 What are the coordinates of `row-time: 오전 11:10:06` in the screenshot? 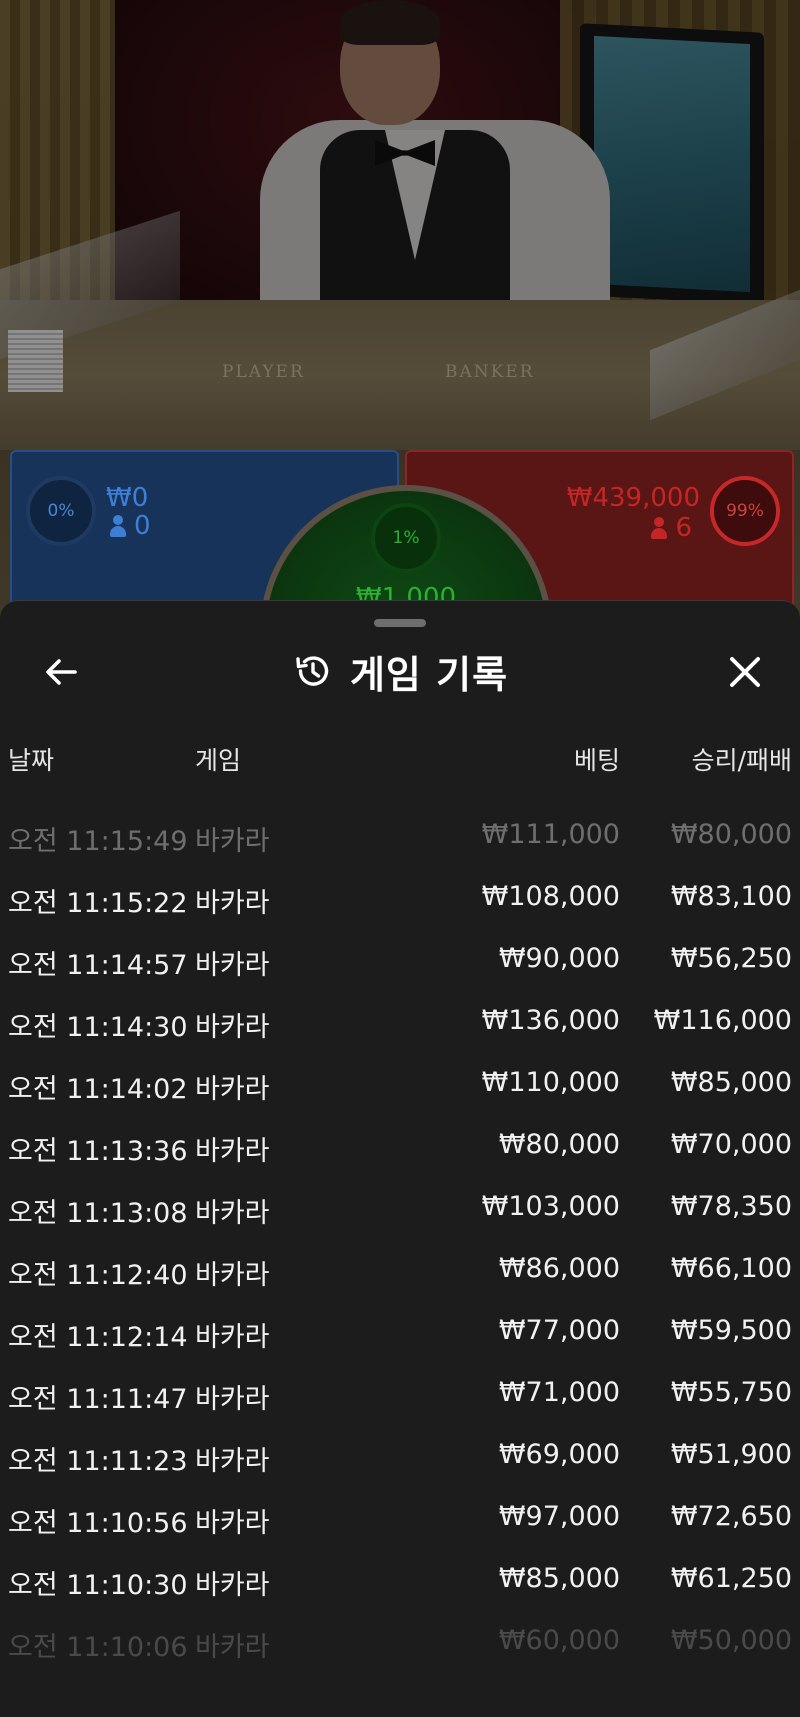 It's located at (98, 1647).